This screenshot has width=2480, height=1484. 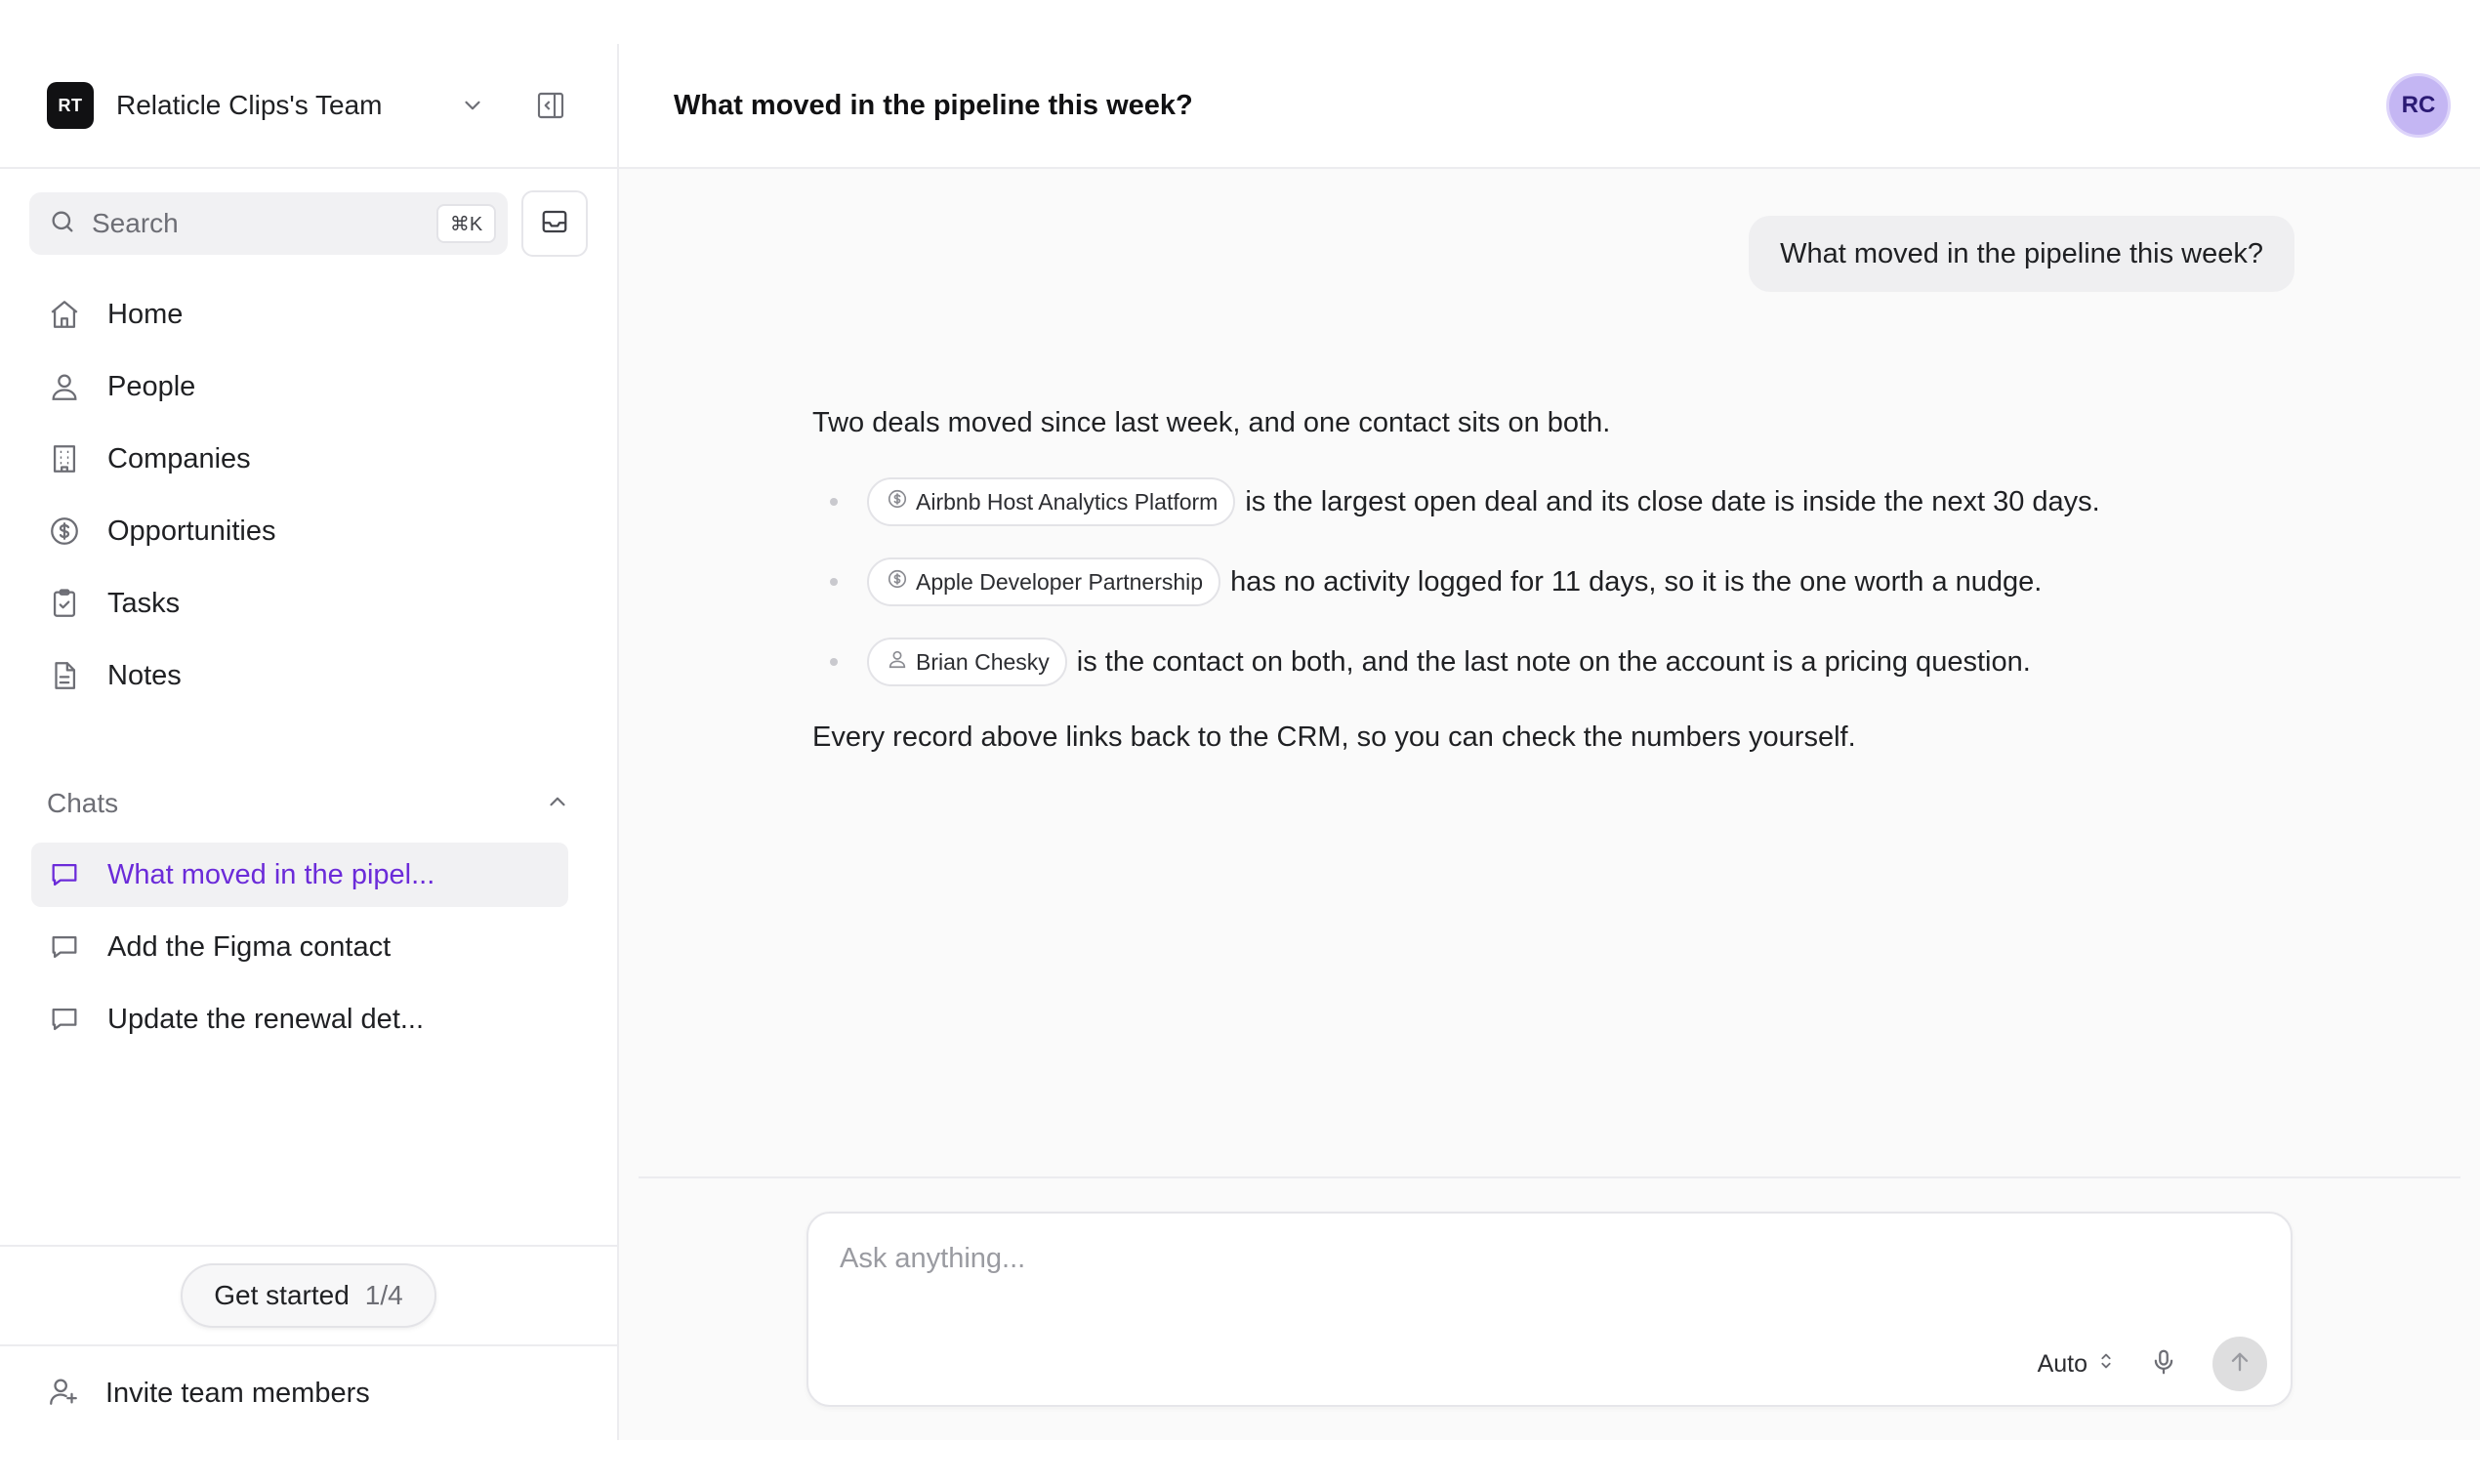 What do you see at coordinates (308, 804) in the screenshot?
I see `chats-section-header: Chats` at bounding box center [308, 804].